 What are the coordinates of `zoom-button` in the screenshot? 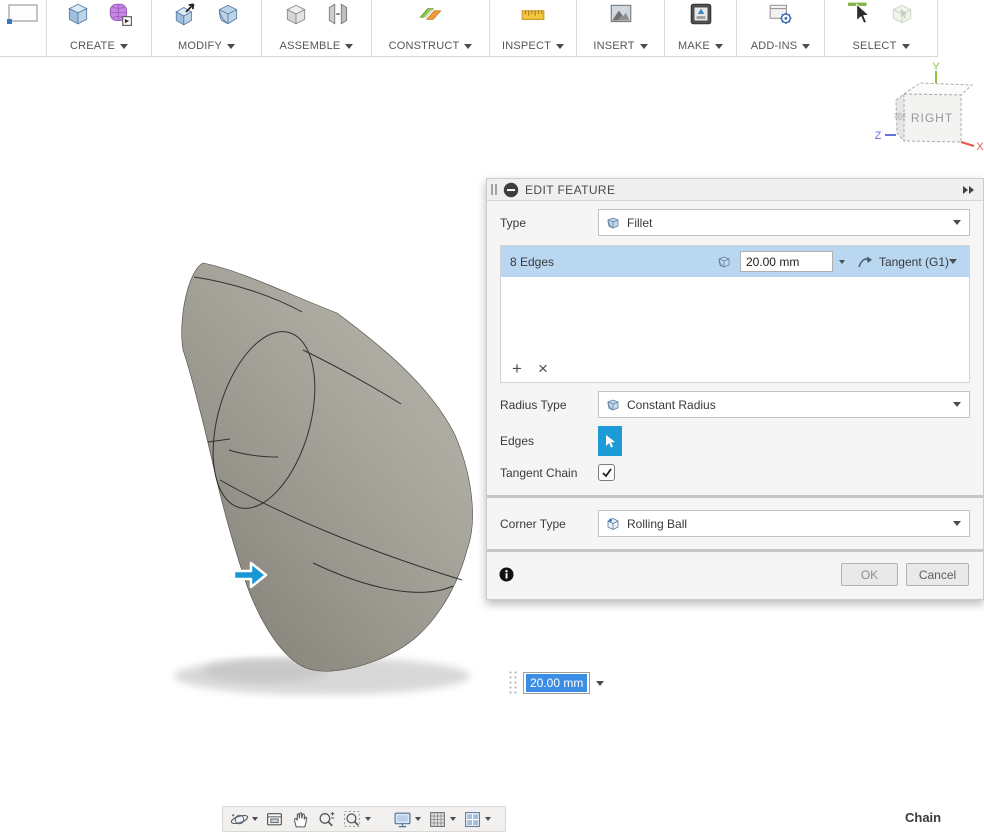 It's located at (326, 819).